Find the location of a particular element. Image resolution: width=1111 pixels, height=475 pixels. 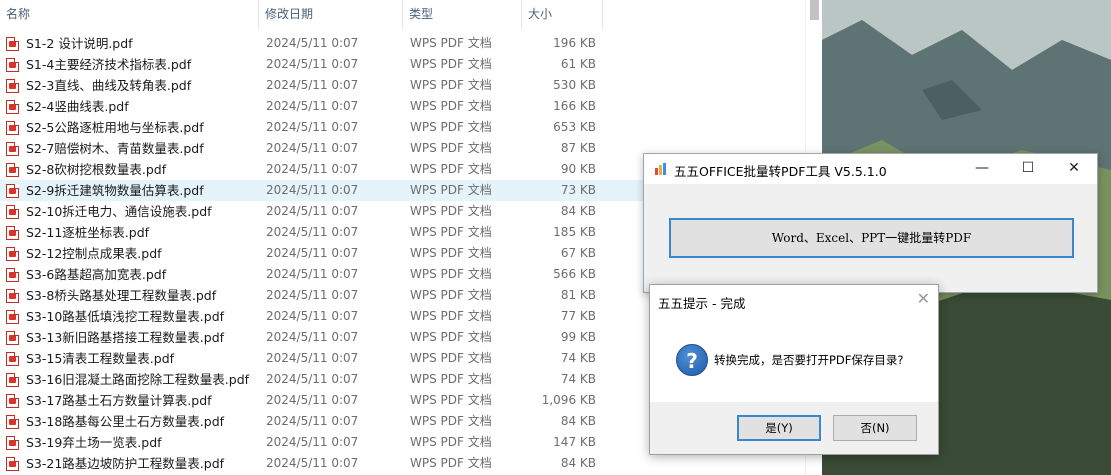

column-date: 修改日期 is located at coordinates (331, 15).